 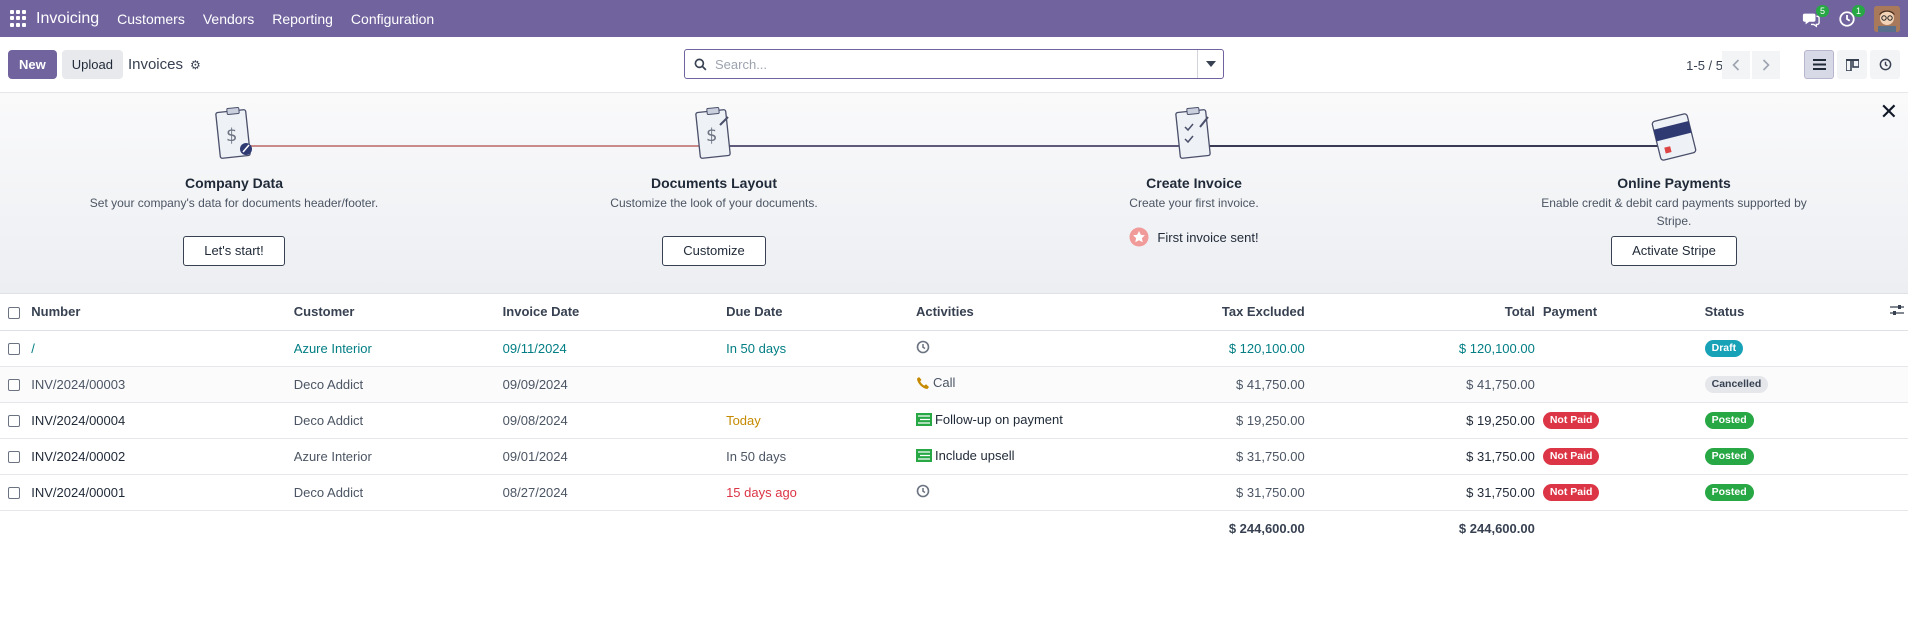 I want to click on invoice-customer: Azure Interior, so click(x=398, y=456).